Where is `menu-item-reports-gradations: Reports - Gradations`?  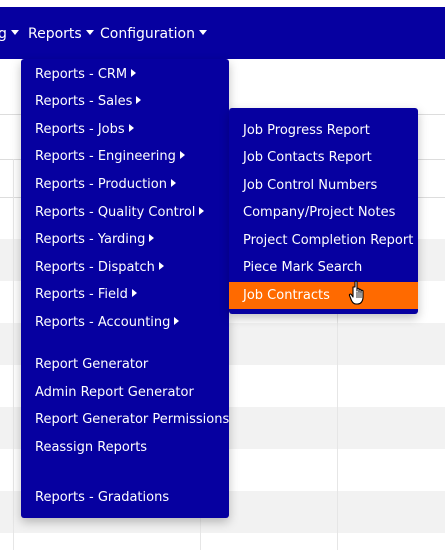
menu-item-reports-gradations: Reports - Gradations is located at coordinates (95, 497).